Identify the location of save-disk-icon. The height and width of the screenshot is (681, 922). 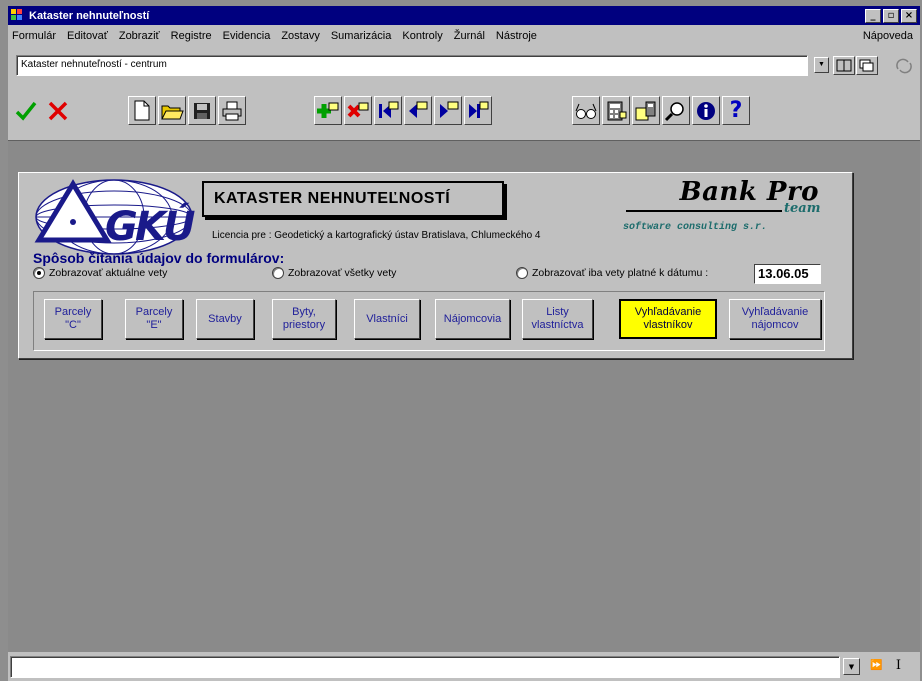
(202, 110).